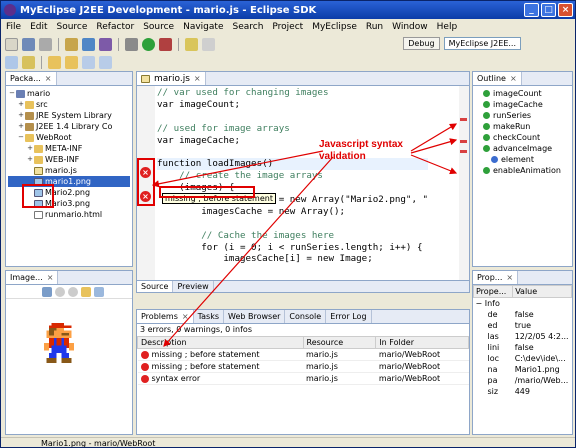 The height and width of the screenshot is (448, 576). I want to click on menu-edit: Edit, so click(38, 27).